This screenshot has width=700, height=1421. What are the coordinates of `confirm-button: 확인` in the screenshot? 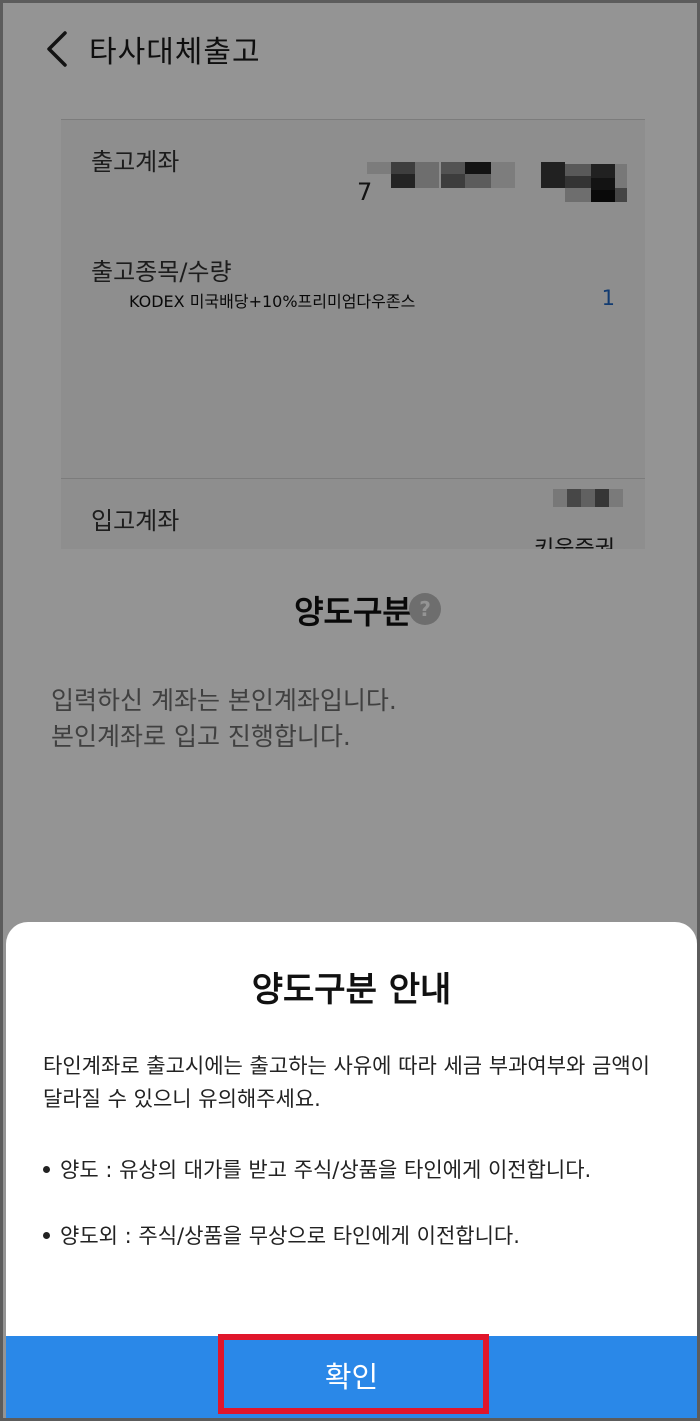 It's located at (351, 1377).